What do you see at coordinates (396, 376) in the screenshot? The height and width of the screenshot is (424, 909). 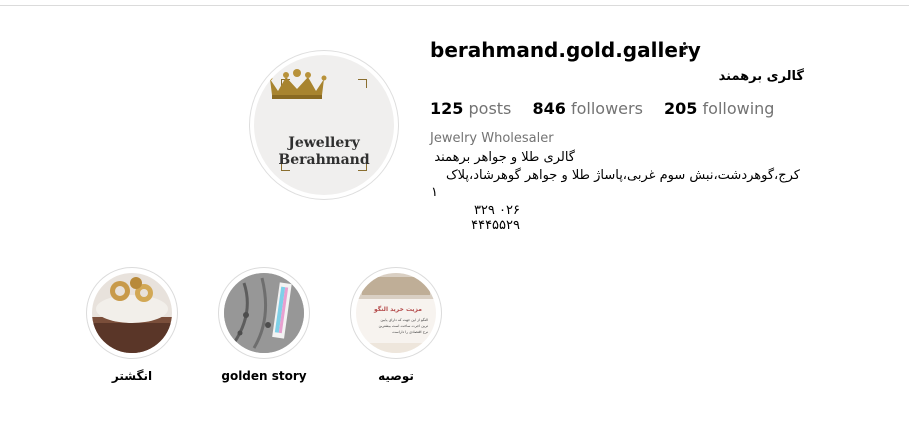 I see `highlight-label-advice: توصیه` at bounding box center [396, 376].